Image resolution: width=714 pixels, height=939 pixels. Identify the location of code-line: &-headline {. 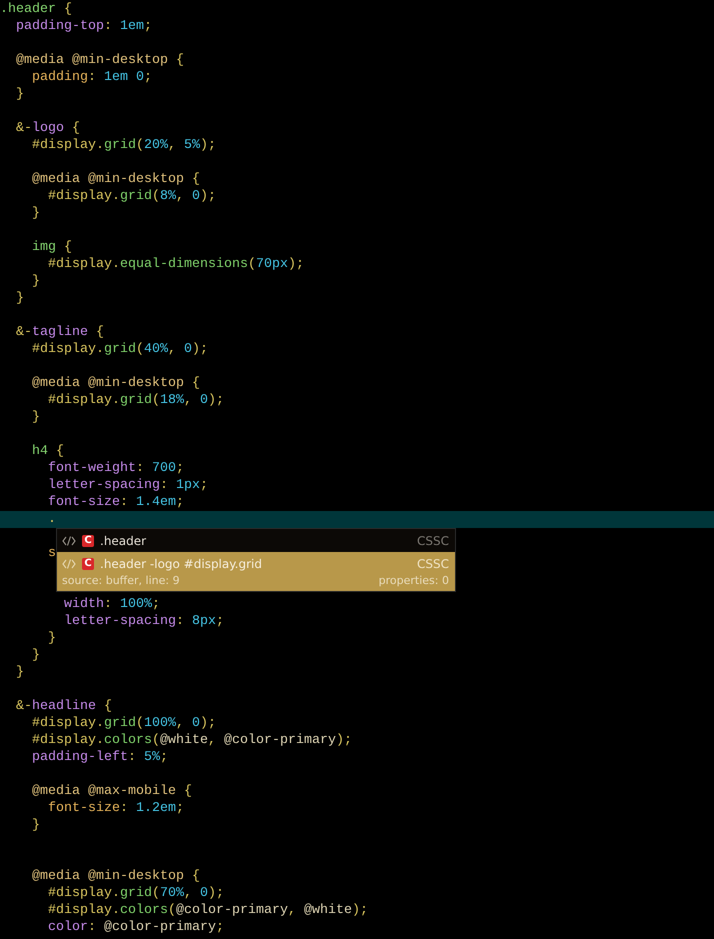
(63, 706).